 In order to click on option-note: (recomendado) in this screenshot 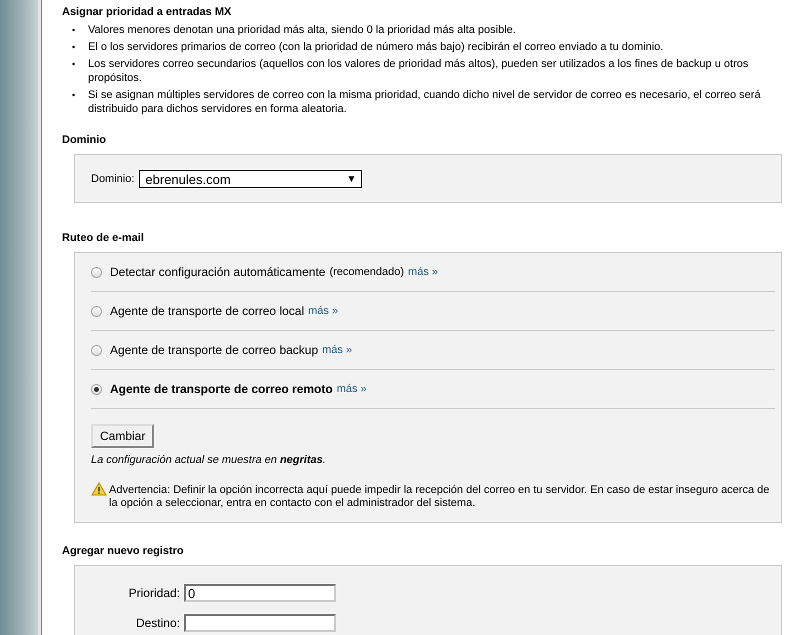, I will do `click(366, 272)`.